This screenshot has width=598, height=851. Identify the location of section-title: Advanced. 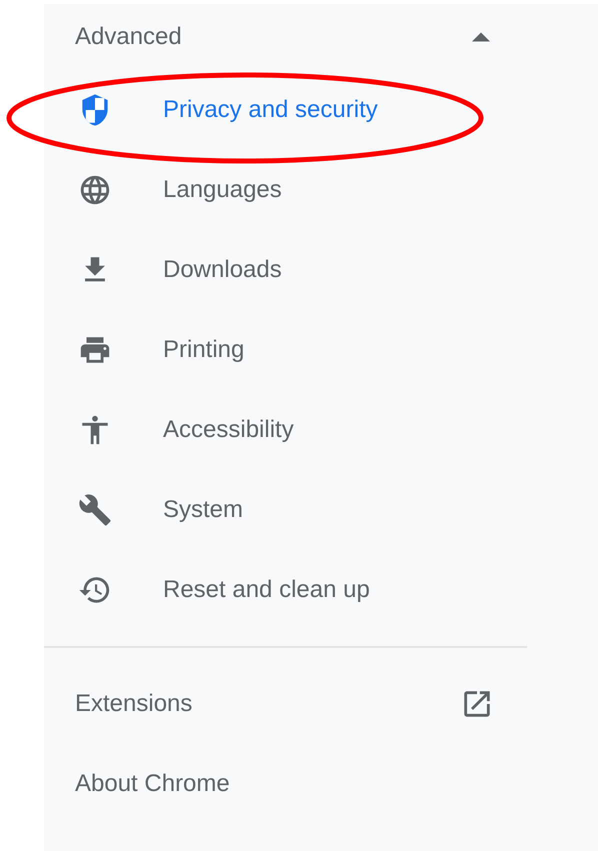
(128, 37).